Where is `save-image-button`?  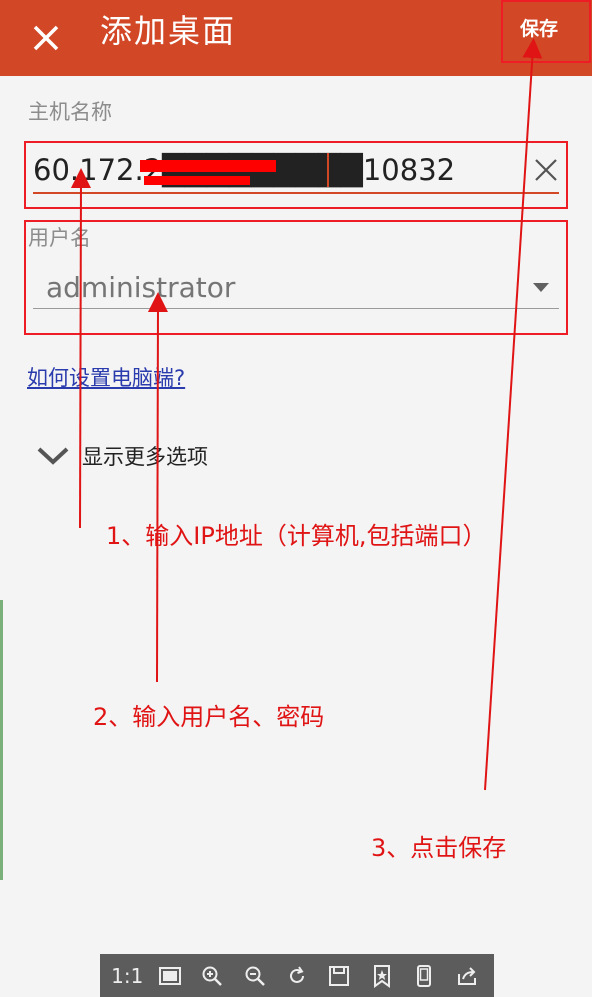 save-image-button is located at coordinates (339, 976).